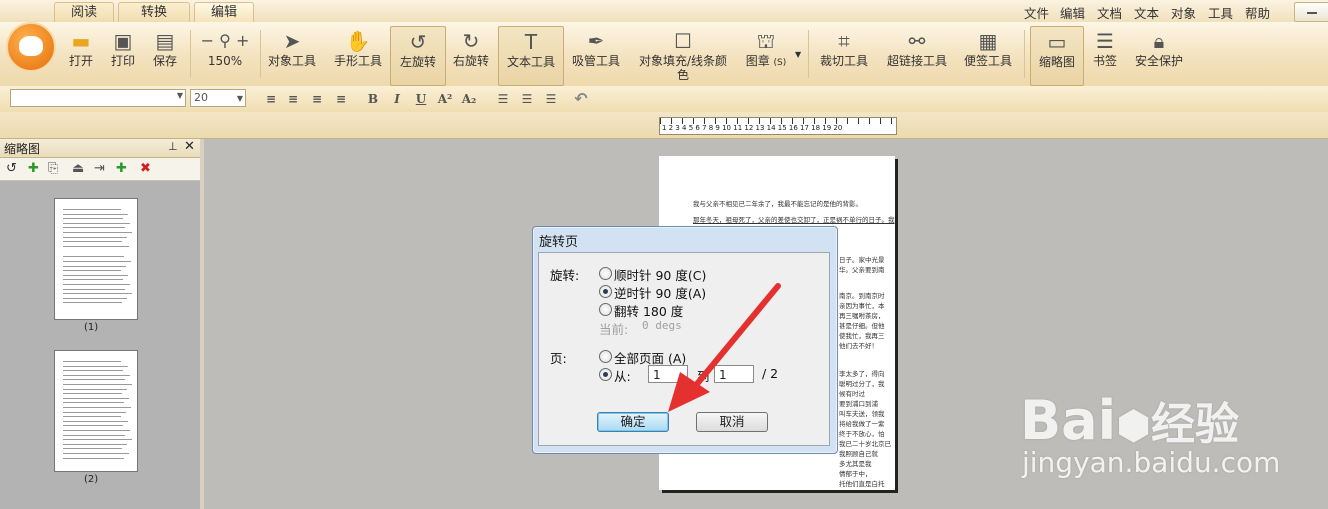 This screenshot has height=509, width=1328. Describe the element at coordinates (397, 99) in the screenshot. I see `italic-button: I` at that location.